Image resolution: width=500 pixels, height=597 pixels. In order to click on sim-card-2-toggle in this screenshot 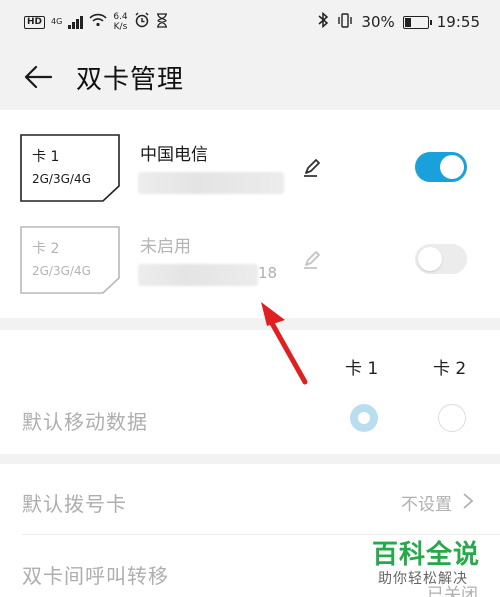, I will do `click(441, 259)`.